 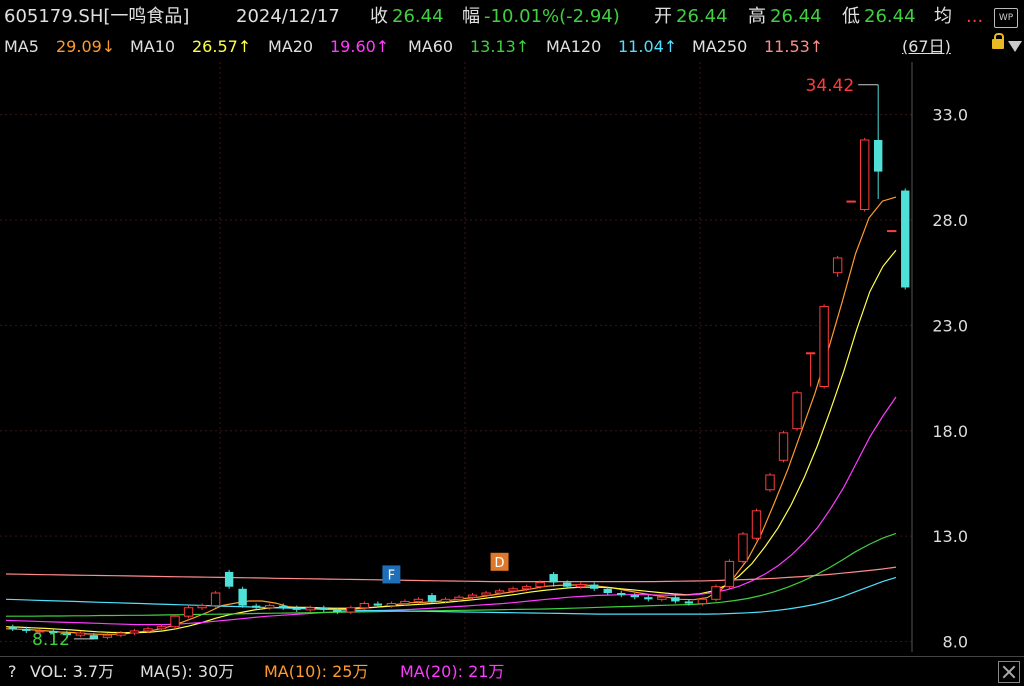 I want to click on wp-icon: WP, so click(x=1006, y=18).